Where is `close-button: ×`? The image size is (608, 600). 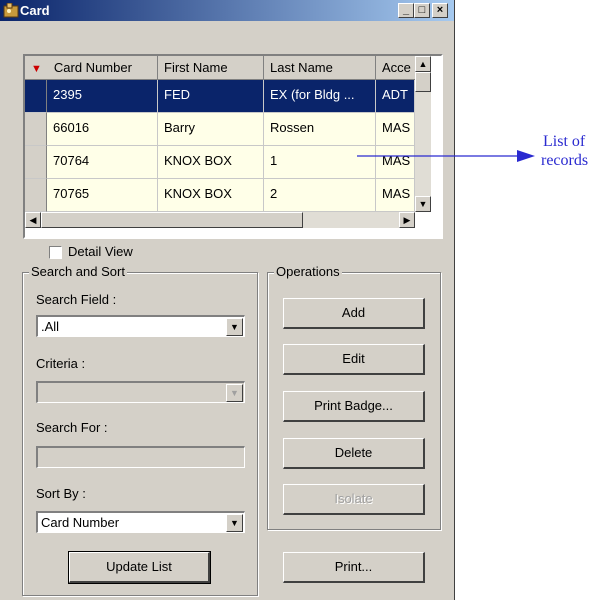 close-button: × is located at coordinates (440, 10).